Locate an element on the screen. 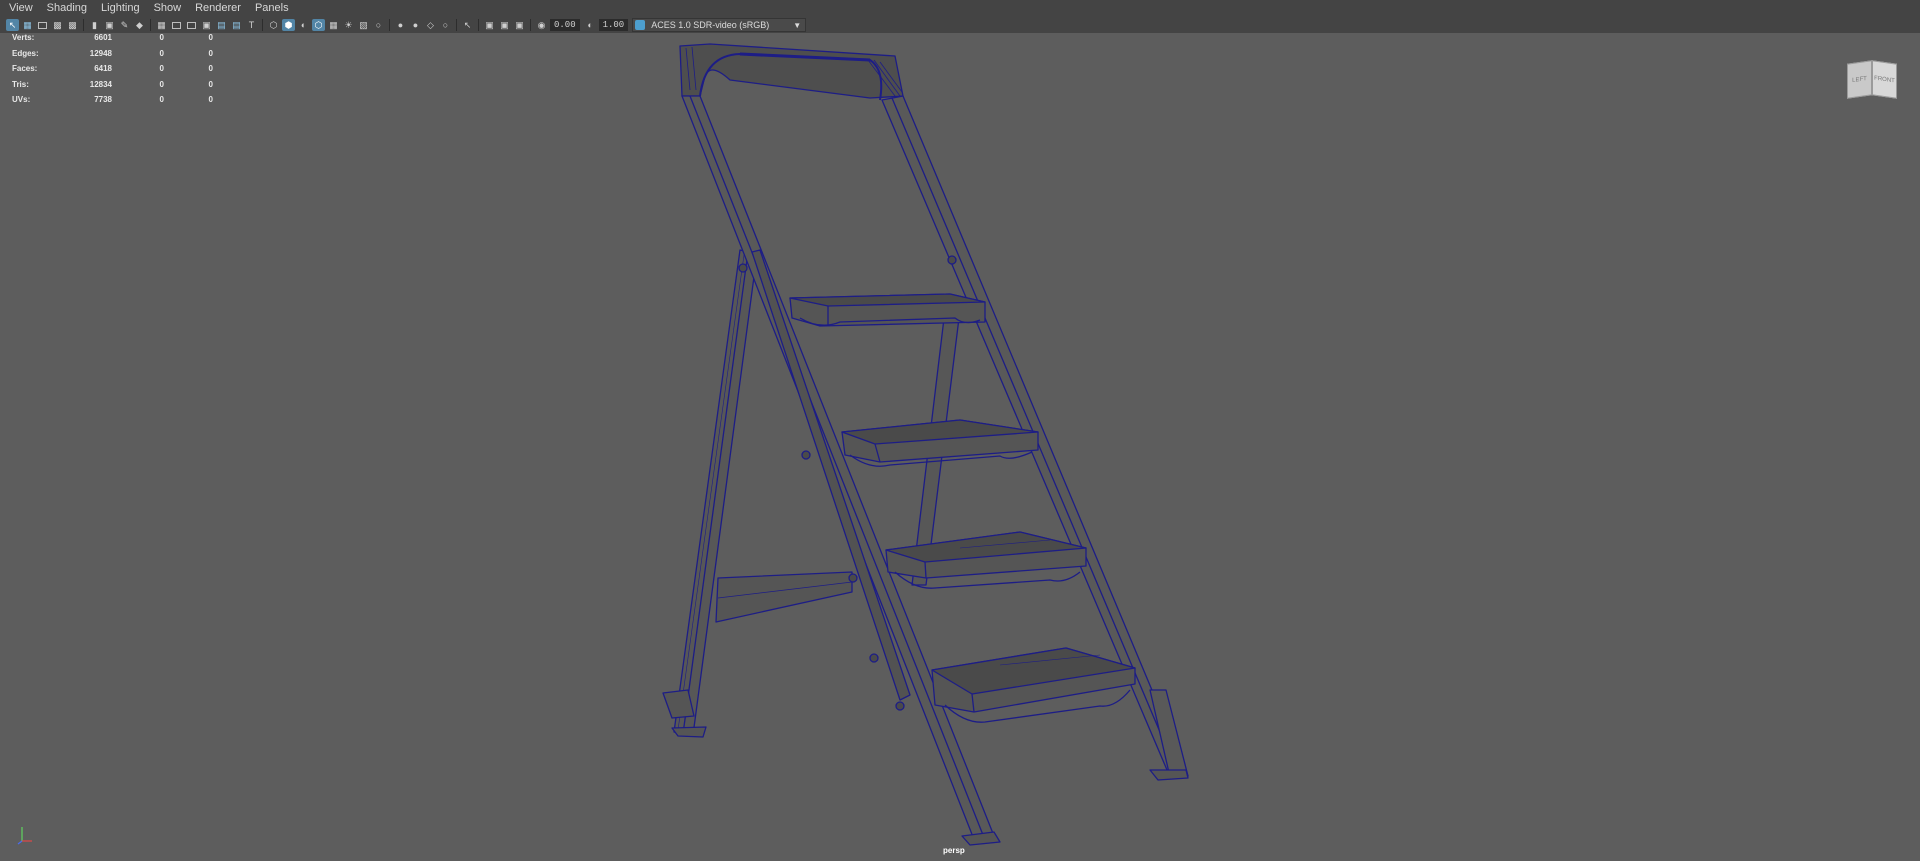  safe-action-icon: ▤ is located at coordinates (236, 25).